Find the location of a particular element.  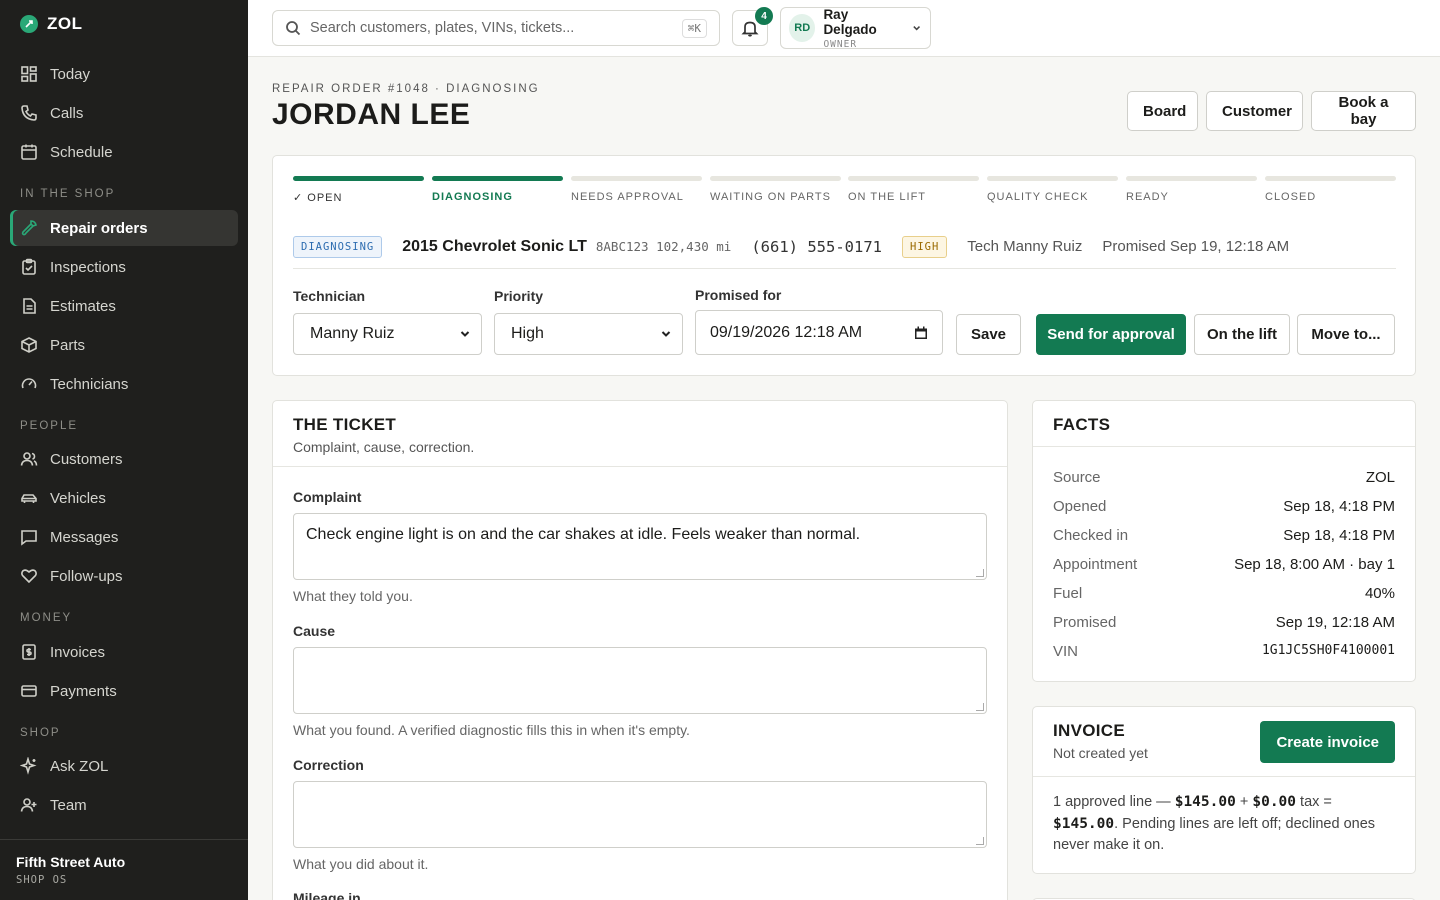

step-ready: READY is located at coordinates (1191, 189).